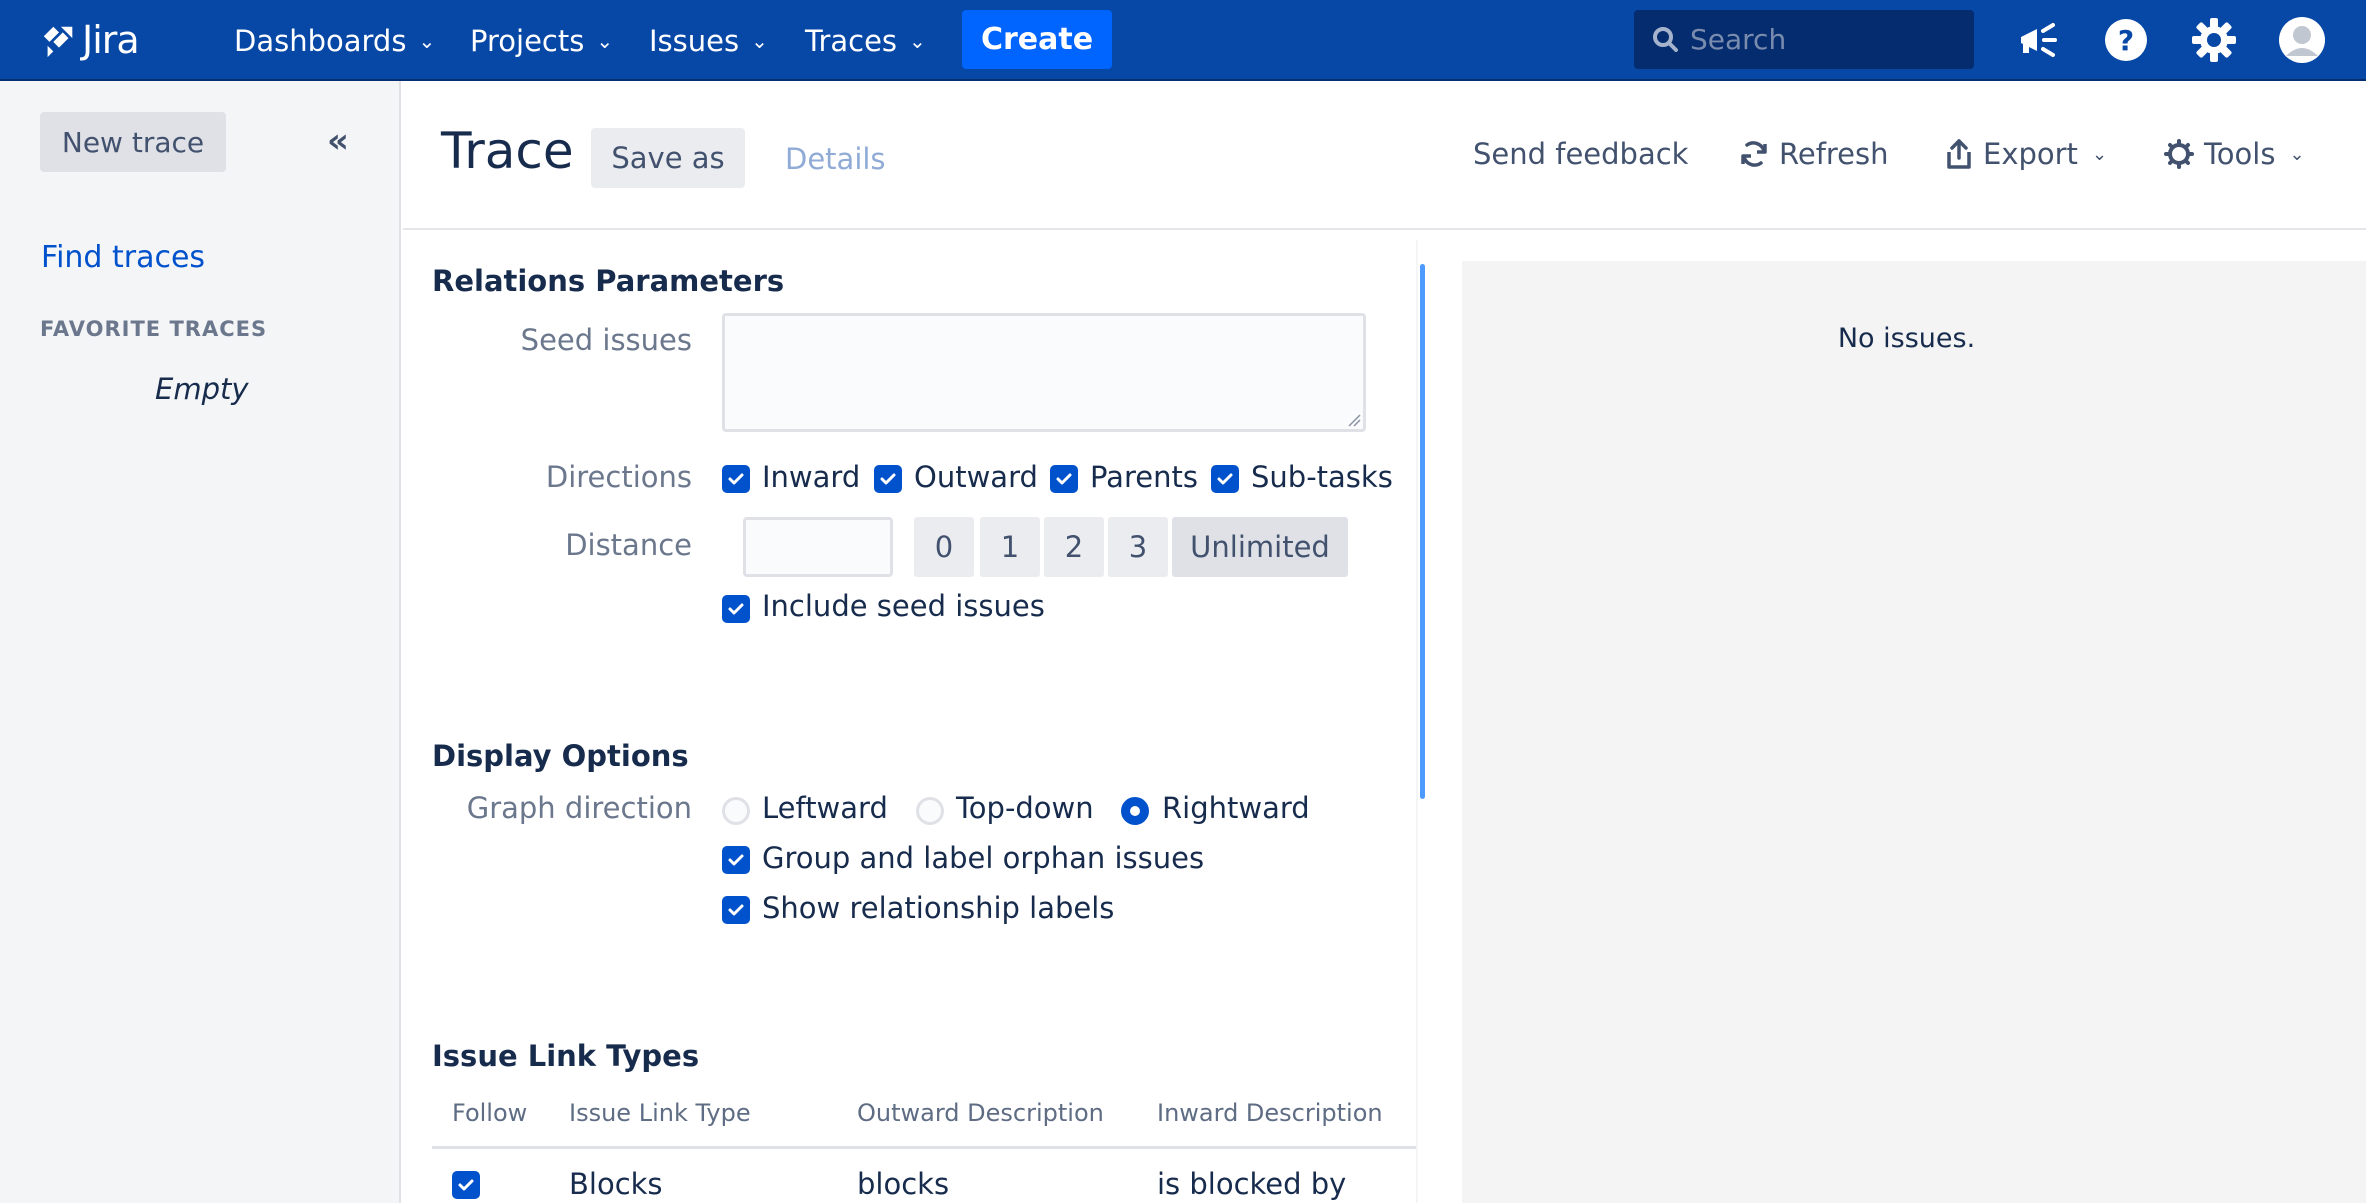  I want to click on show-relationship-labels-label: Show relationship labels, so click(938, 908).